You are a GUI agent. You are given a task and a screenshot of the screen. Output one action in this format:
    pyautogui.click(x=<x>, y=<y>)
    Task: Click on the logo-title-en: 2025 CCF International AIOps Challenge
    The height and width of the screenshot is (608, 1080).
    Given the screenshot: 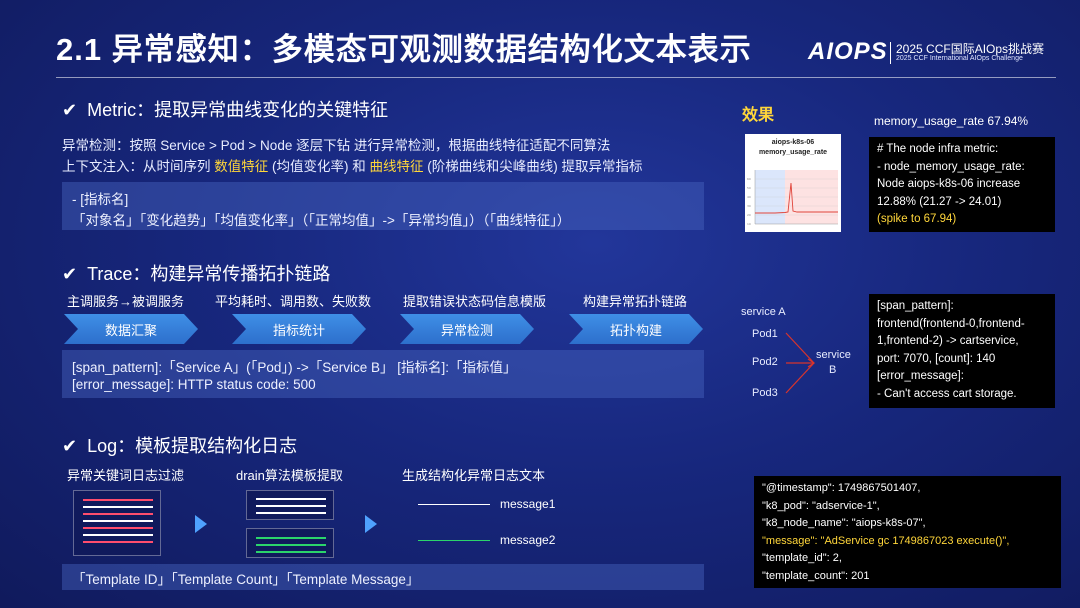 What is the action you would take?
    pyautogui.click(x=959, y=58)
    